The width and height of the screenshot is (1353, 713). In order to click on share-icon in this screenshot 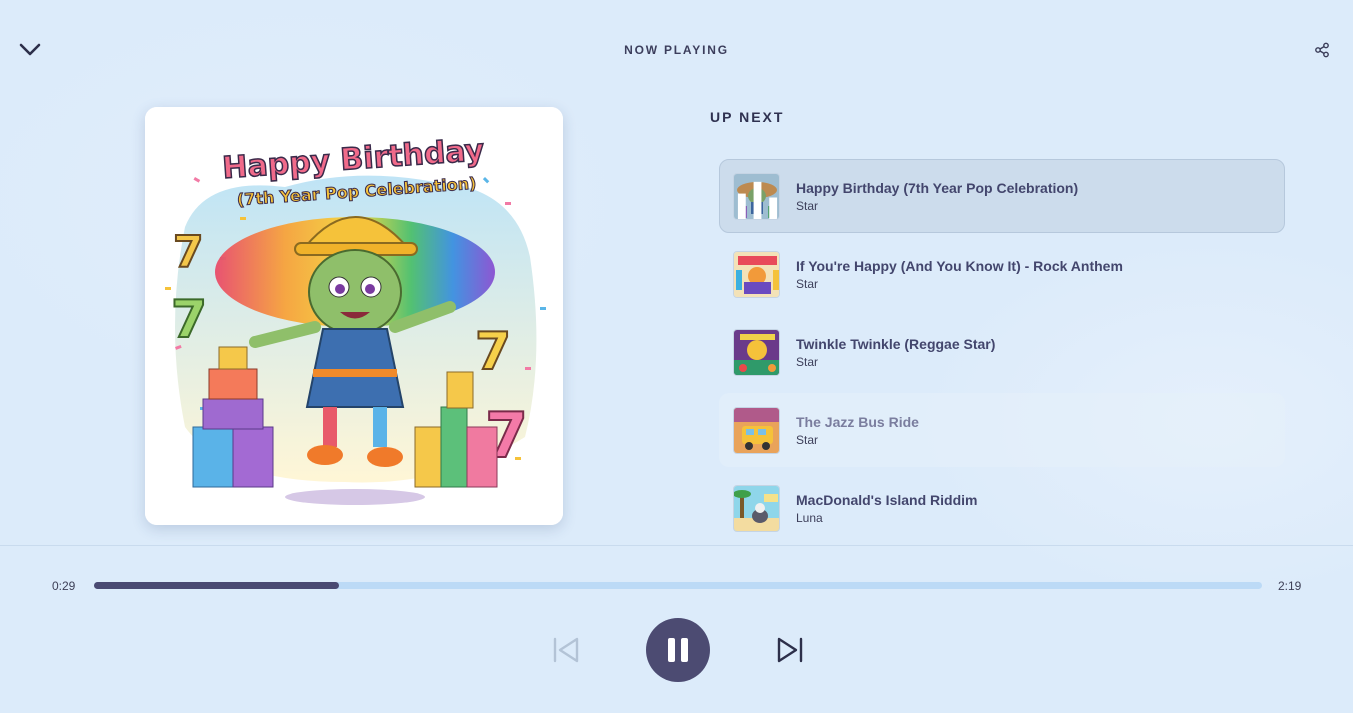, I will do `click(1322, 50)`.